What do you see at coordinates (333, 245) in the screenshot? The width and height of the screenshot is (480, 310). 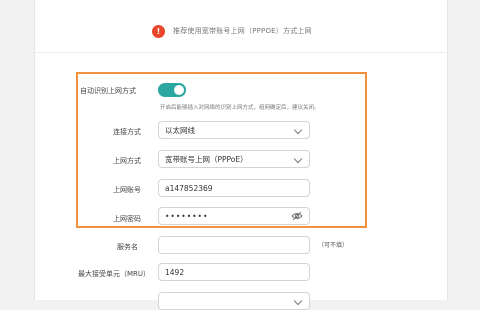 I see `service-name-optional-note: （可不填）` at bounding box center [333, 245].